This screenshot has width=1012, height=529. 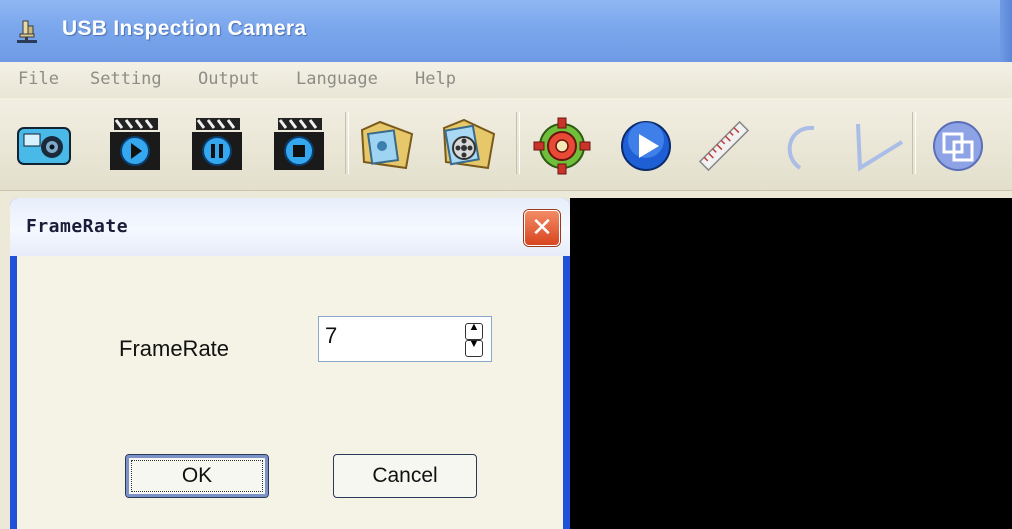 What do you see at coordinates (216, 144) in the screenshot?
I see `video-pause-icon` at bounding box center [216, 144].